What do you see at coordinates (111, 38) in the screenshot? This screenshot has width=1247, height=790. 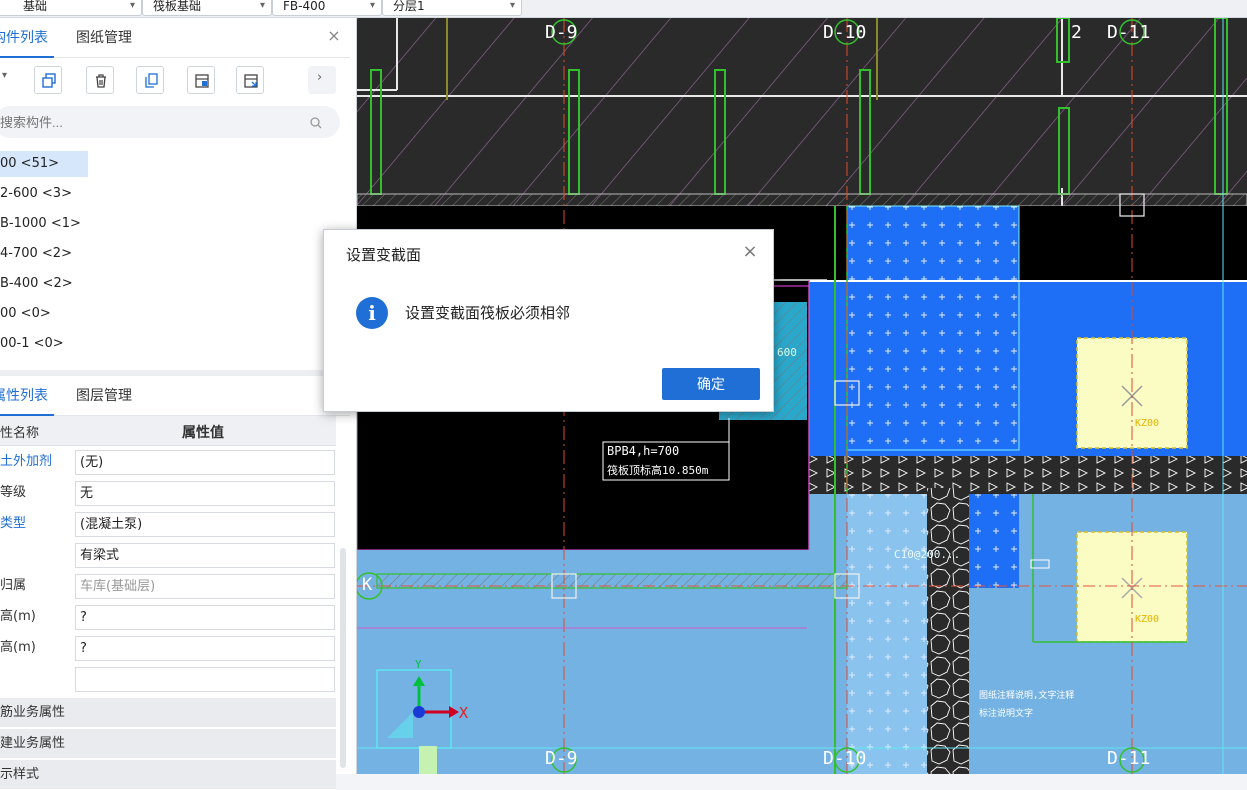 I see `tab-drawing-management: 图纸管理` at bounding box center [111, 38].